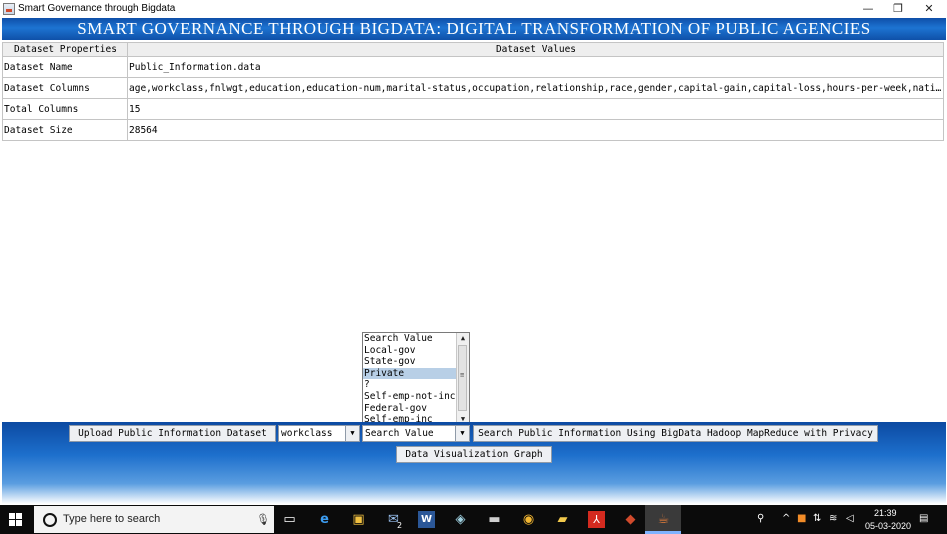  What do you see at coordinates (410, 339) in the screenshot?
I see `list-item: Search Value` at bounding box center [410, 339].